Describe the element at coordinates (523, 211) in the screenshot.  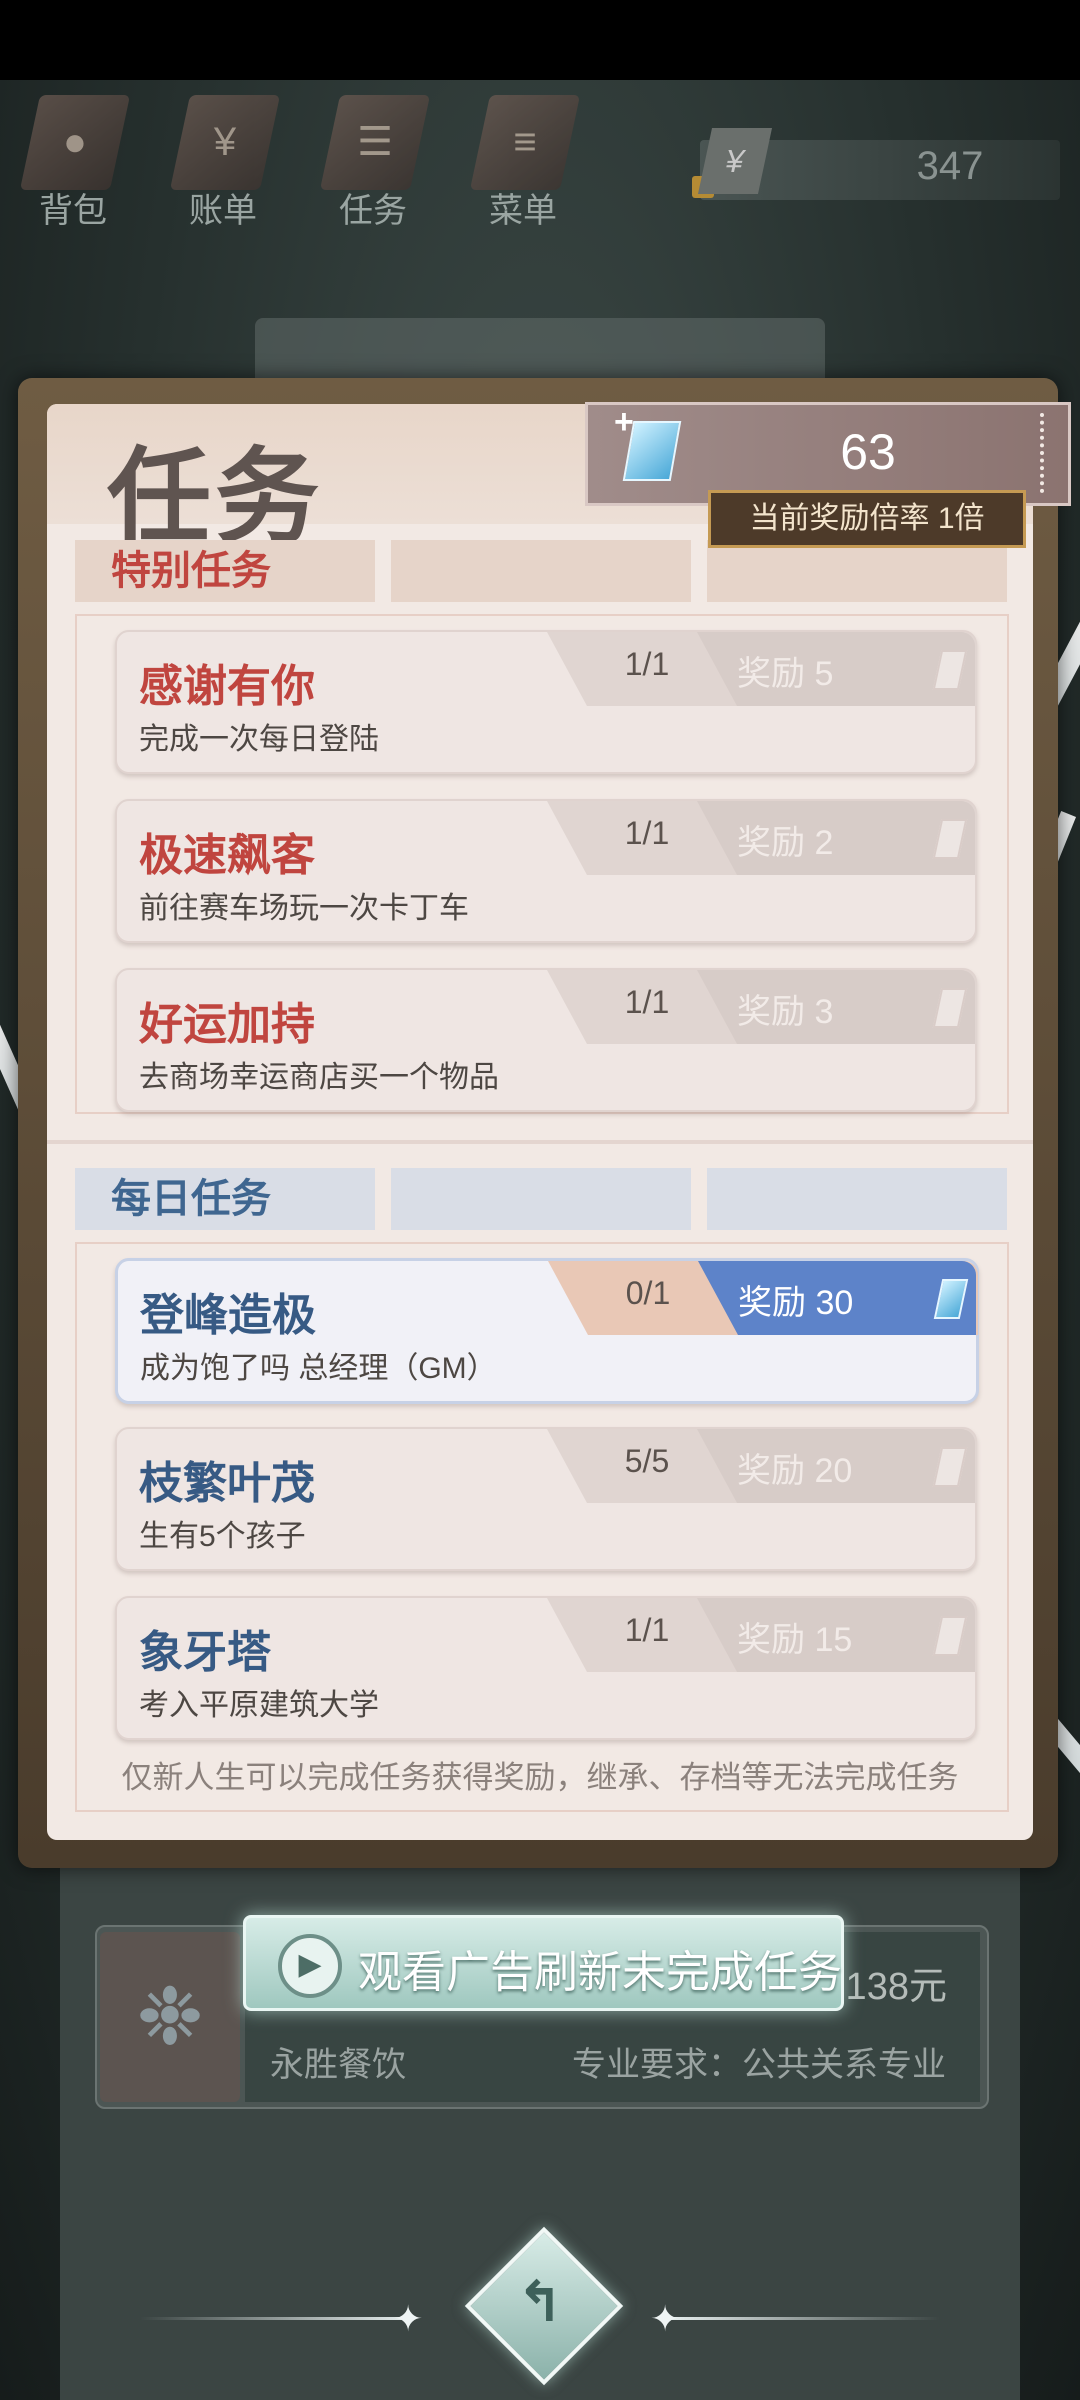
I see `nav-label: 菜单` at that location.